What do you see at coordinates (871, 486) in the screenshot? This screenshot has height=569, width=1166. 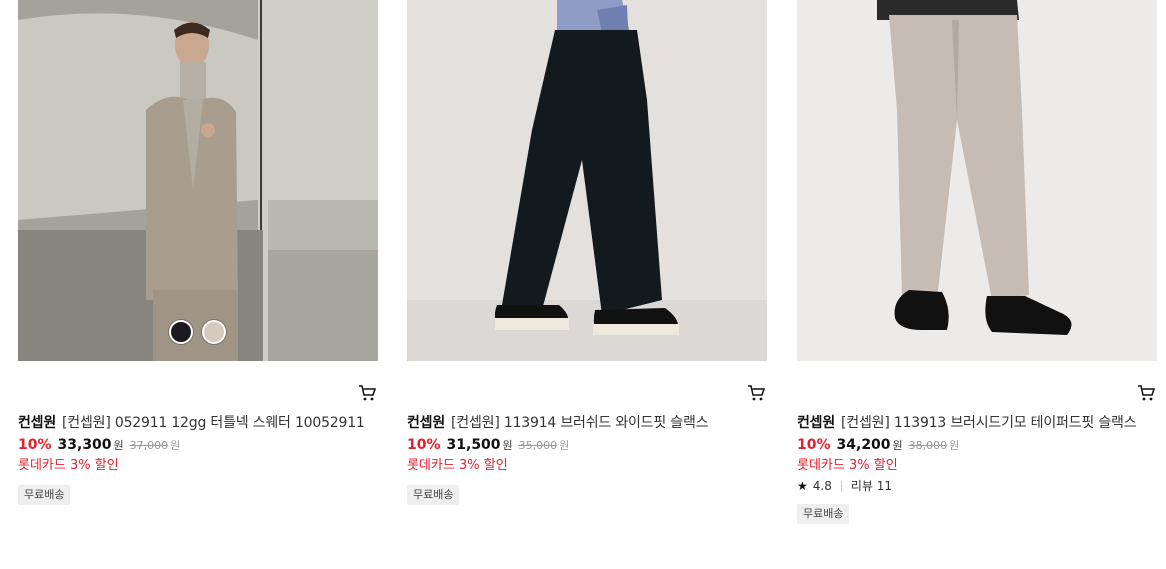 I see `review-count: 리뷰 11` at bounding box center [871, 486].